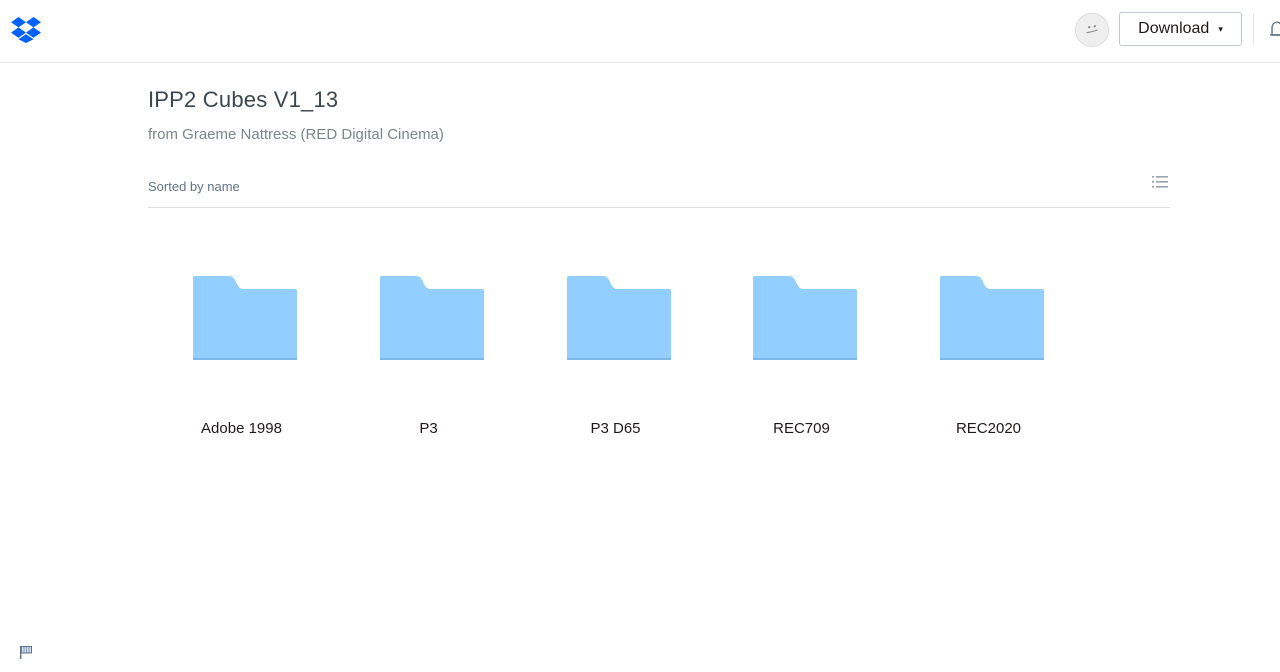 This screenshot has width=1280, height=672. I want to click on folder-item: P3, so click(428, 358).